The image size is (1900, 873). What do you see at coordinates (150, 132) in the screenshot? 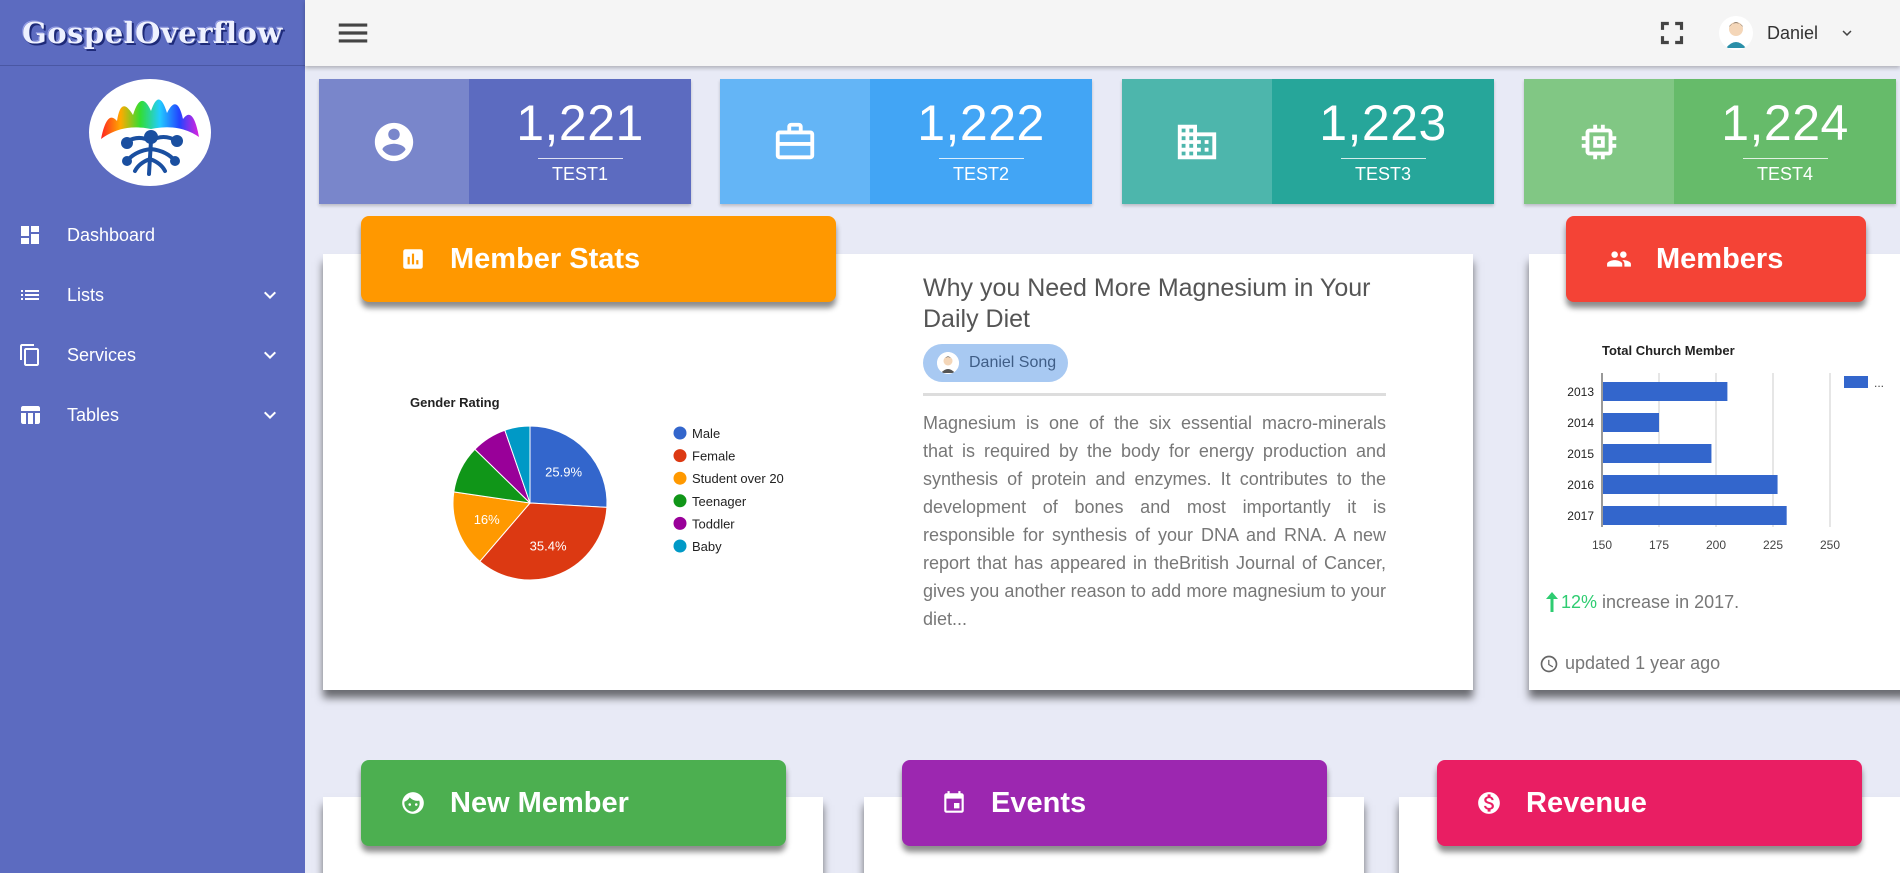
I see `church-logo` at bounding box center [150, 132].